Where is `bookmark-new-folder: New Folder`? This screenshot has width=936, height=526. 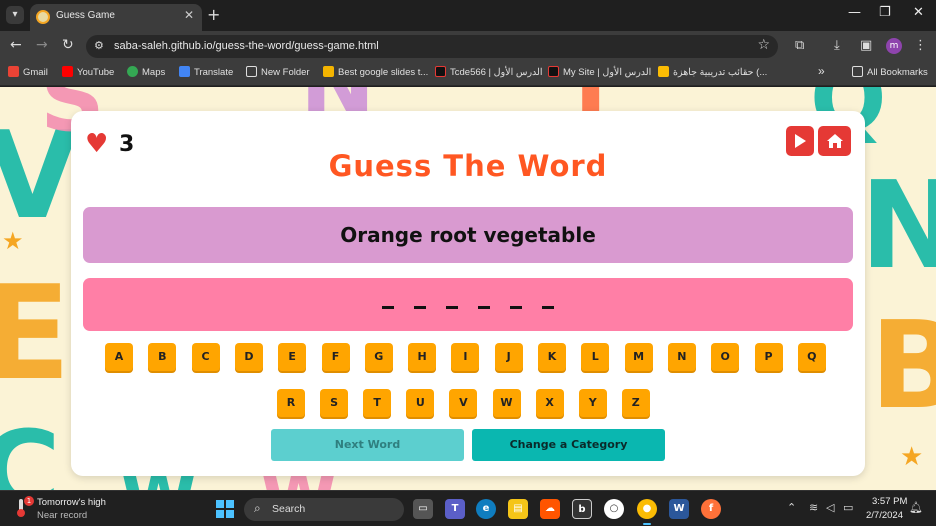
bookmark-new-folder: New Folder is located at coordinates (278, 72).